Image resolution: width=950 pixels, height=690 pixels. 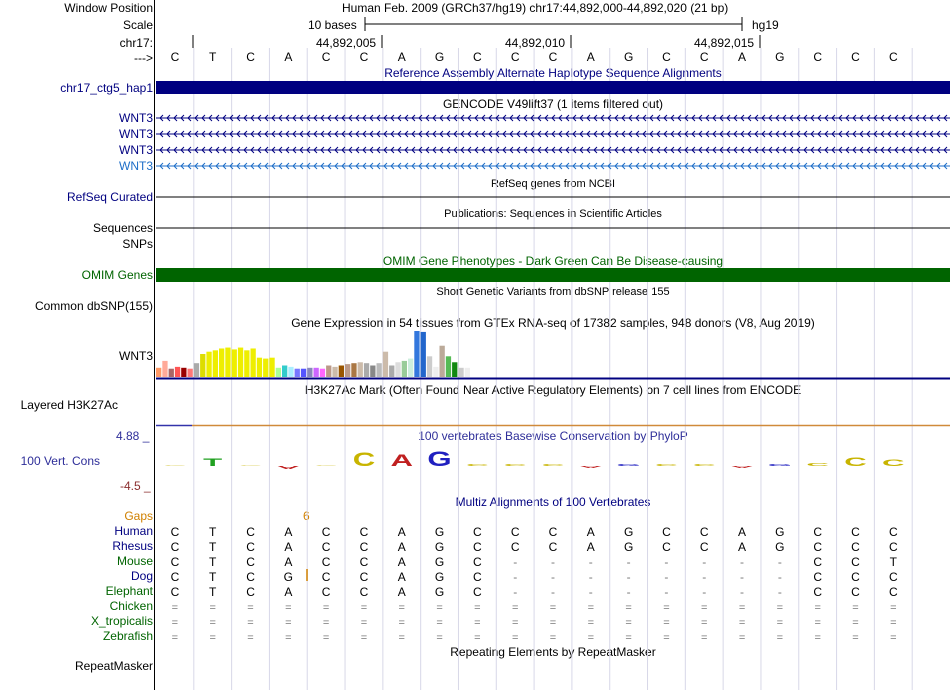 I want to click on omim-bar, so click(x=553, y=275).